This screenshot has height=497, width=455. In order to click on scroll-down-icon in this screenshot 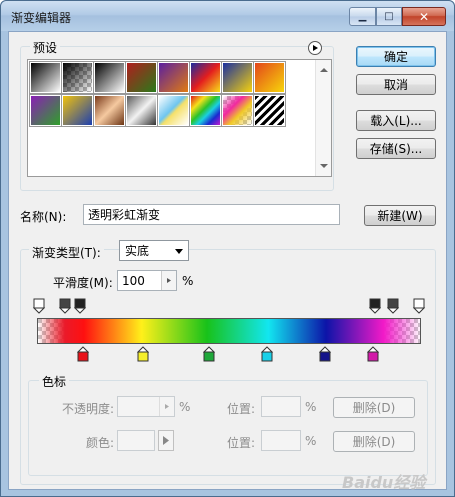, I will do `click(324, 166)`.